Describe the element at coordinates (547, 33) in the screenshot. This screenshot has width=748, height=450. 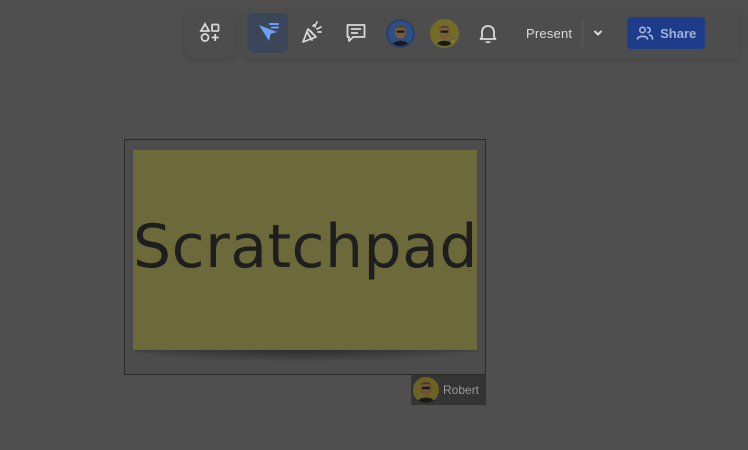
I see `present-button: Present` at that location.